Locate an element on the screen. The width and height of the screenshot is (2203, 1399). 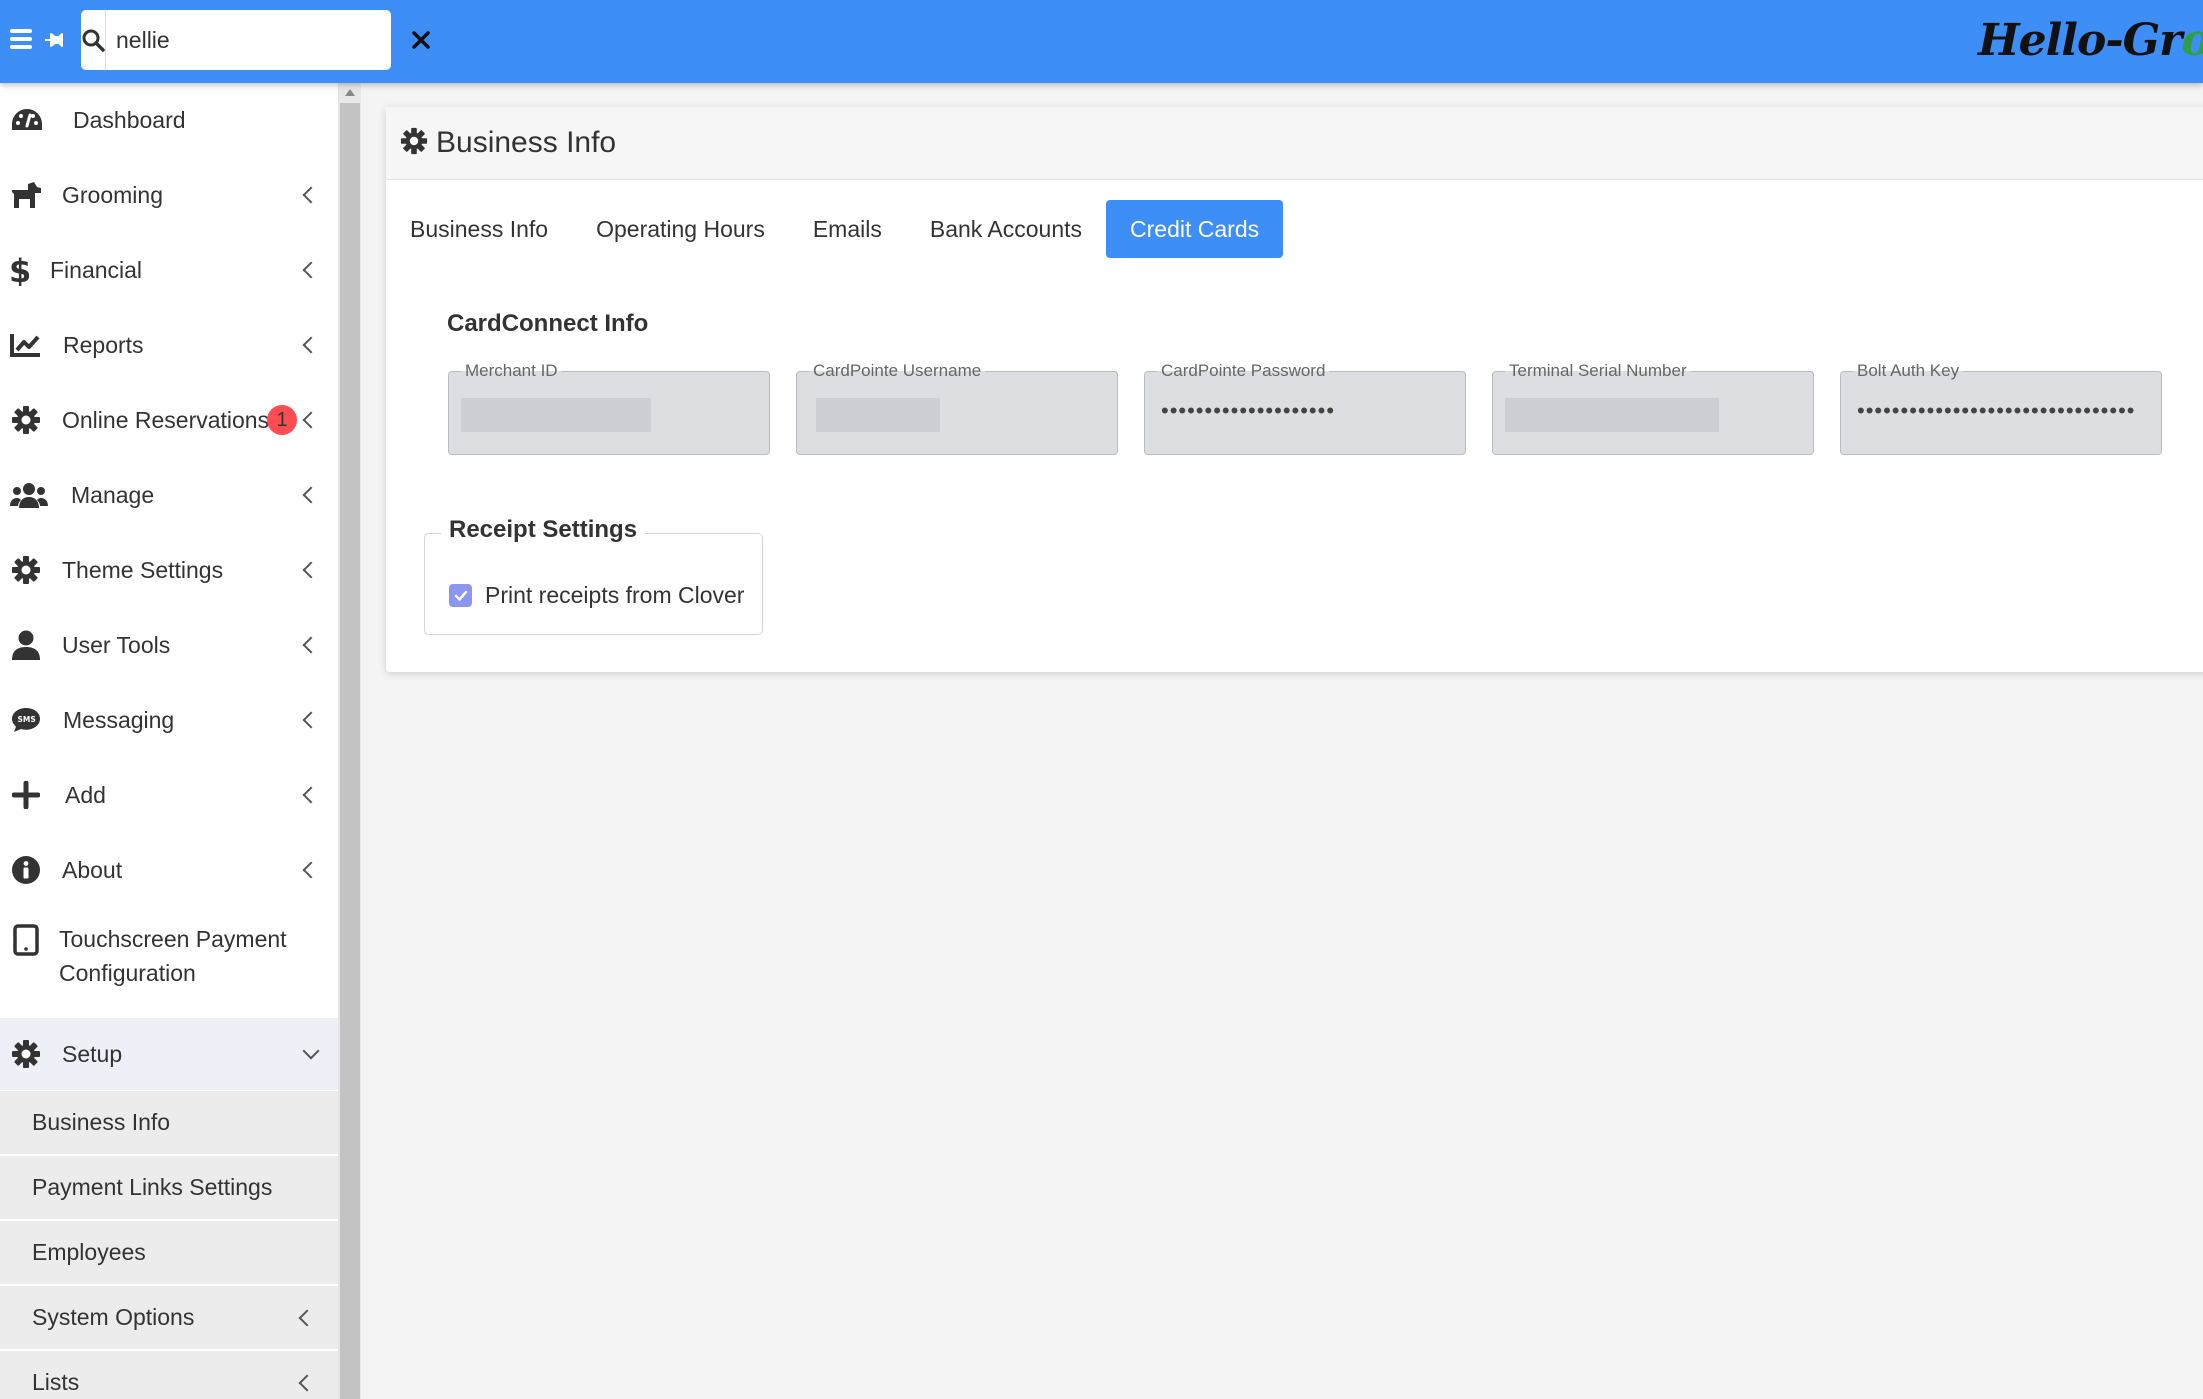
chart-icon is located at coordinates (26, 345).